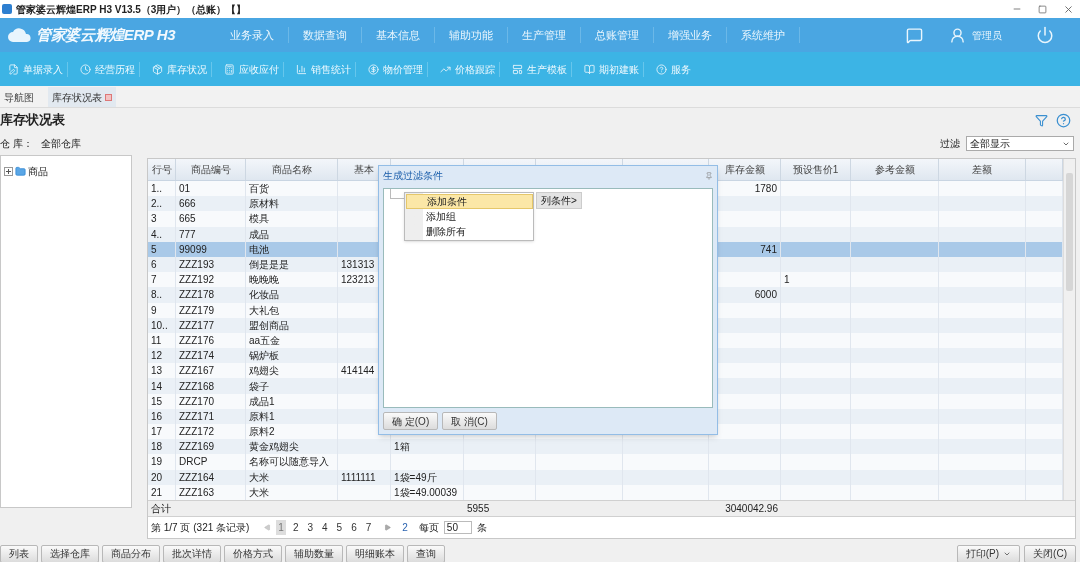  What do you see at coordinates (196, 447) in the screenshot?
I see `table-cell-text: ZZZ169` at bounding box center [196, 447].